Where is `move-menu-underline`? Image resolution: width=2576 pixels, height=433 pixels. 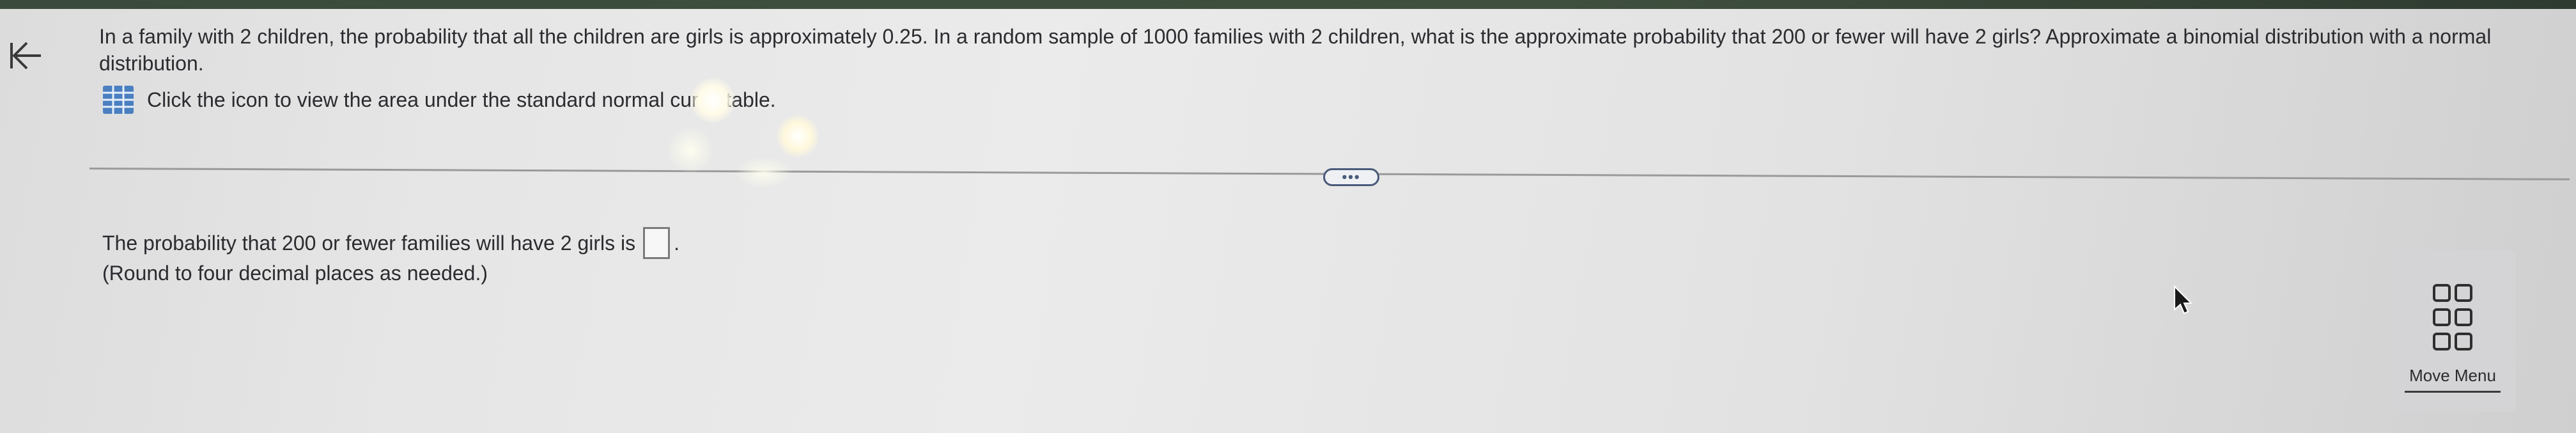
move-menu-underline is located at coordinates (2453, 392).